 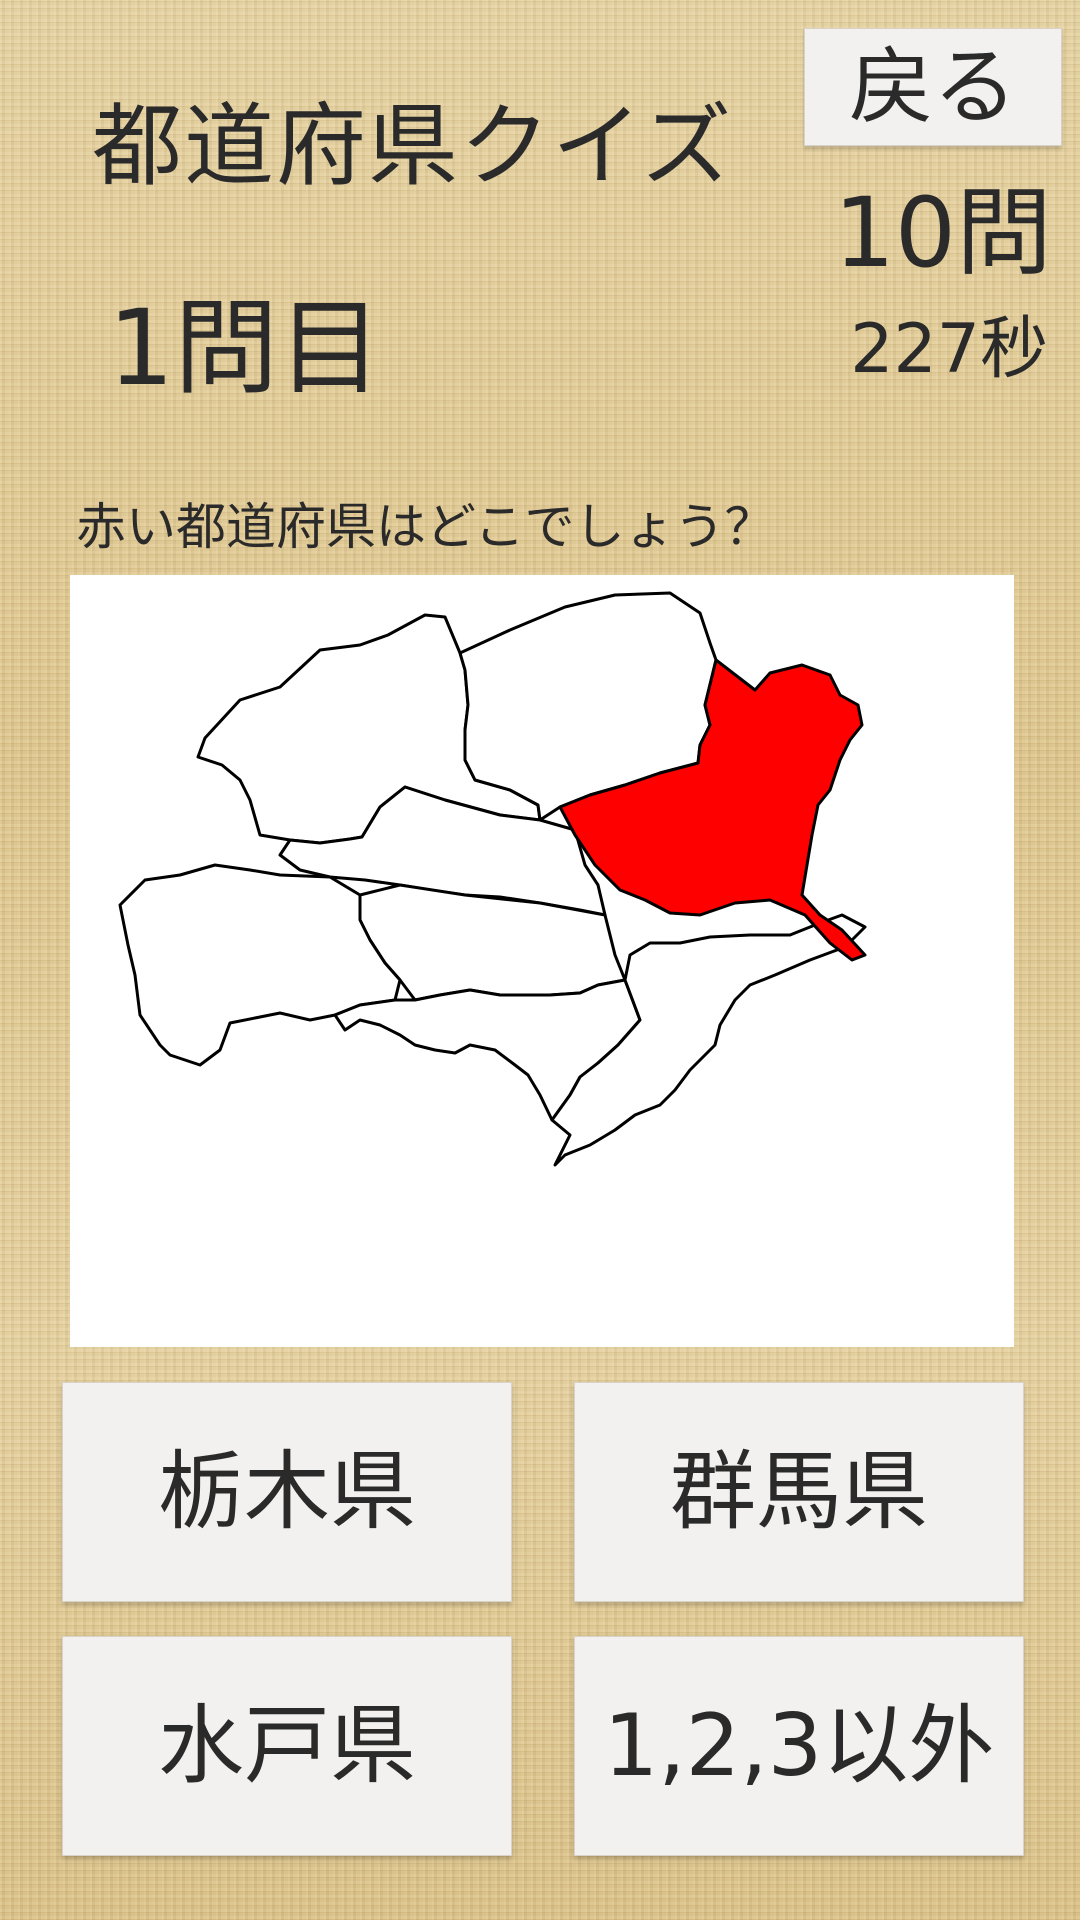 I want to click on question-number: 1問目, so click(x=245, y=348).